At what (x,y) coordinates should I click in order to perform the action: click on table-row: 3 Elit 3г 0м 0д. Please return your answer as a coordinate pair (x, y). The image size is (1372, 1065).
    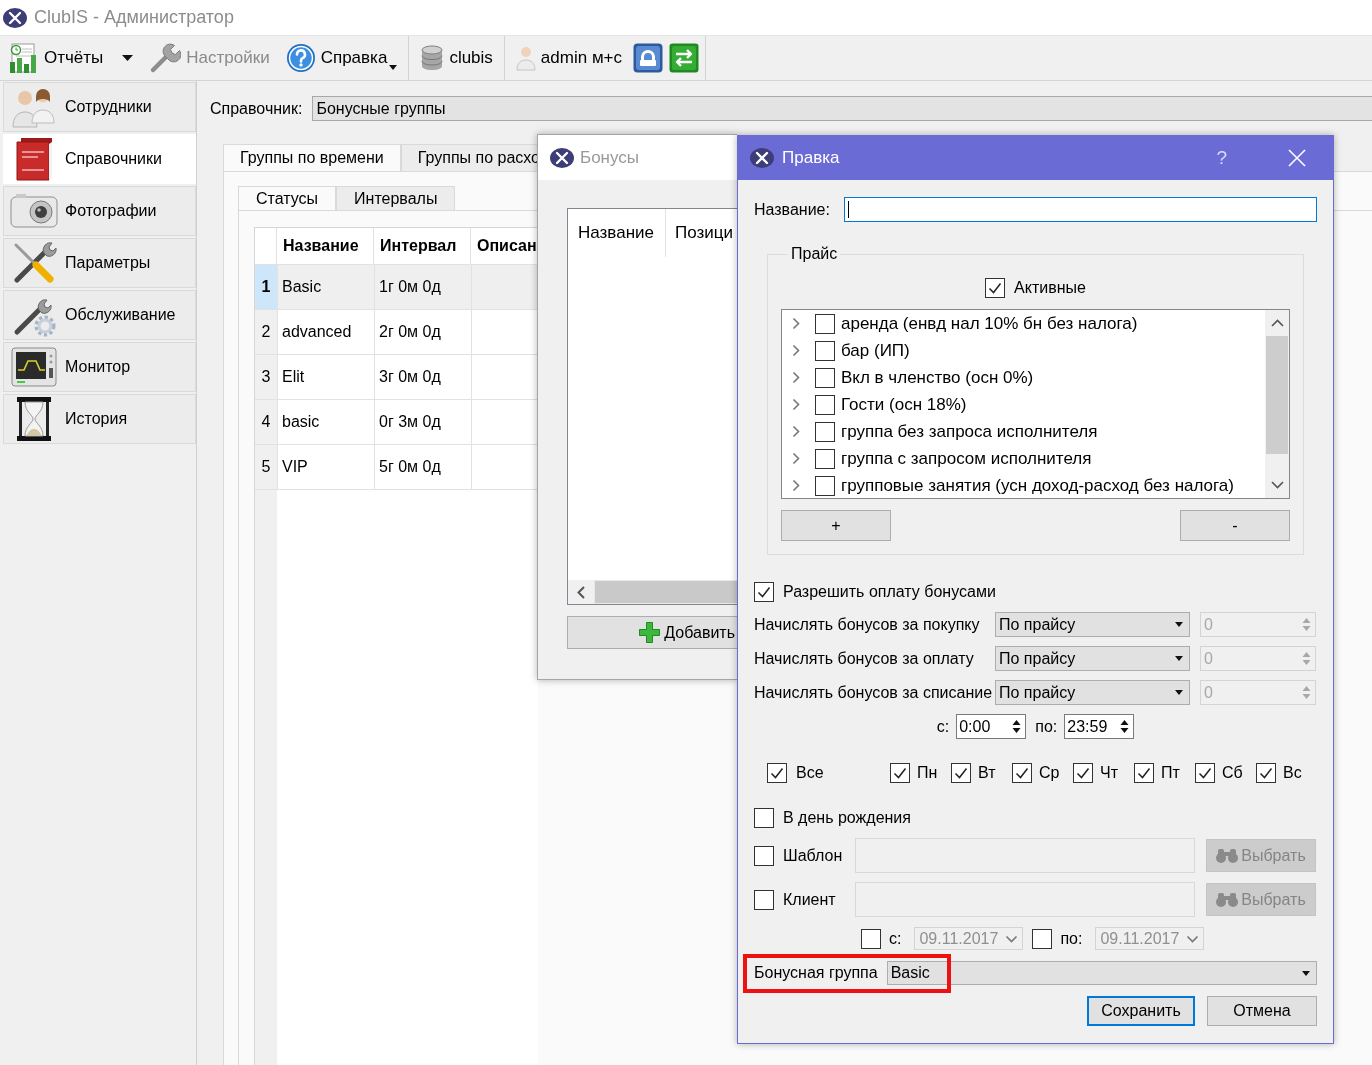
    Looking at the image, I should click on (396, 377).